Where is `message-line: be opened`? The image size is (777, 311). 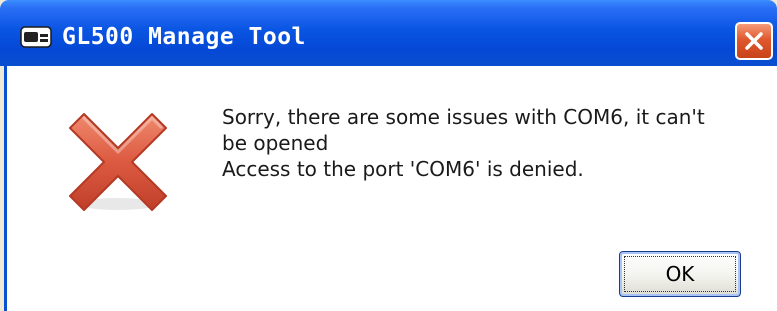 message-line: be opened is located at coordinates (275, 143).